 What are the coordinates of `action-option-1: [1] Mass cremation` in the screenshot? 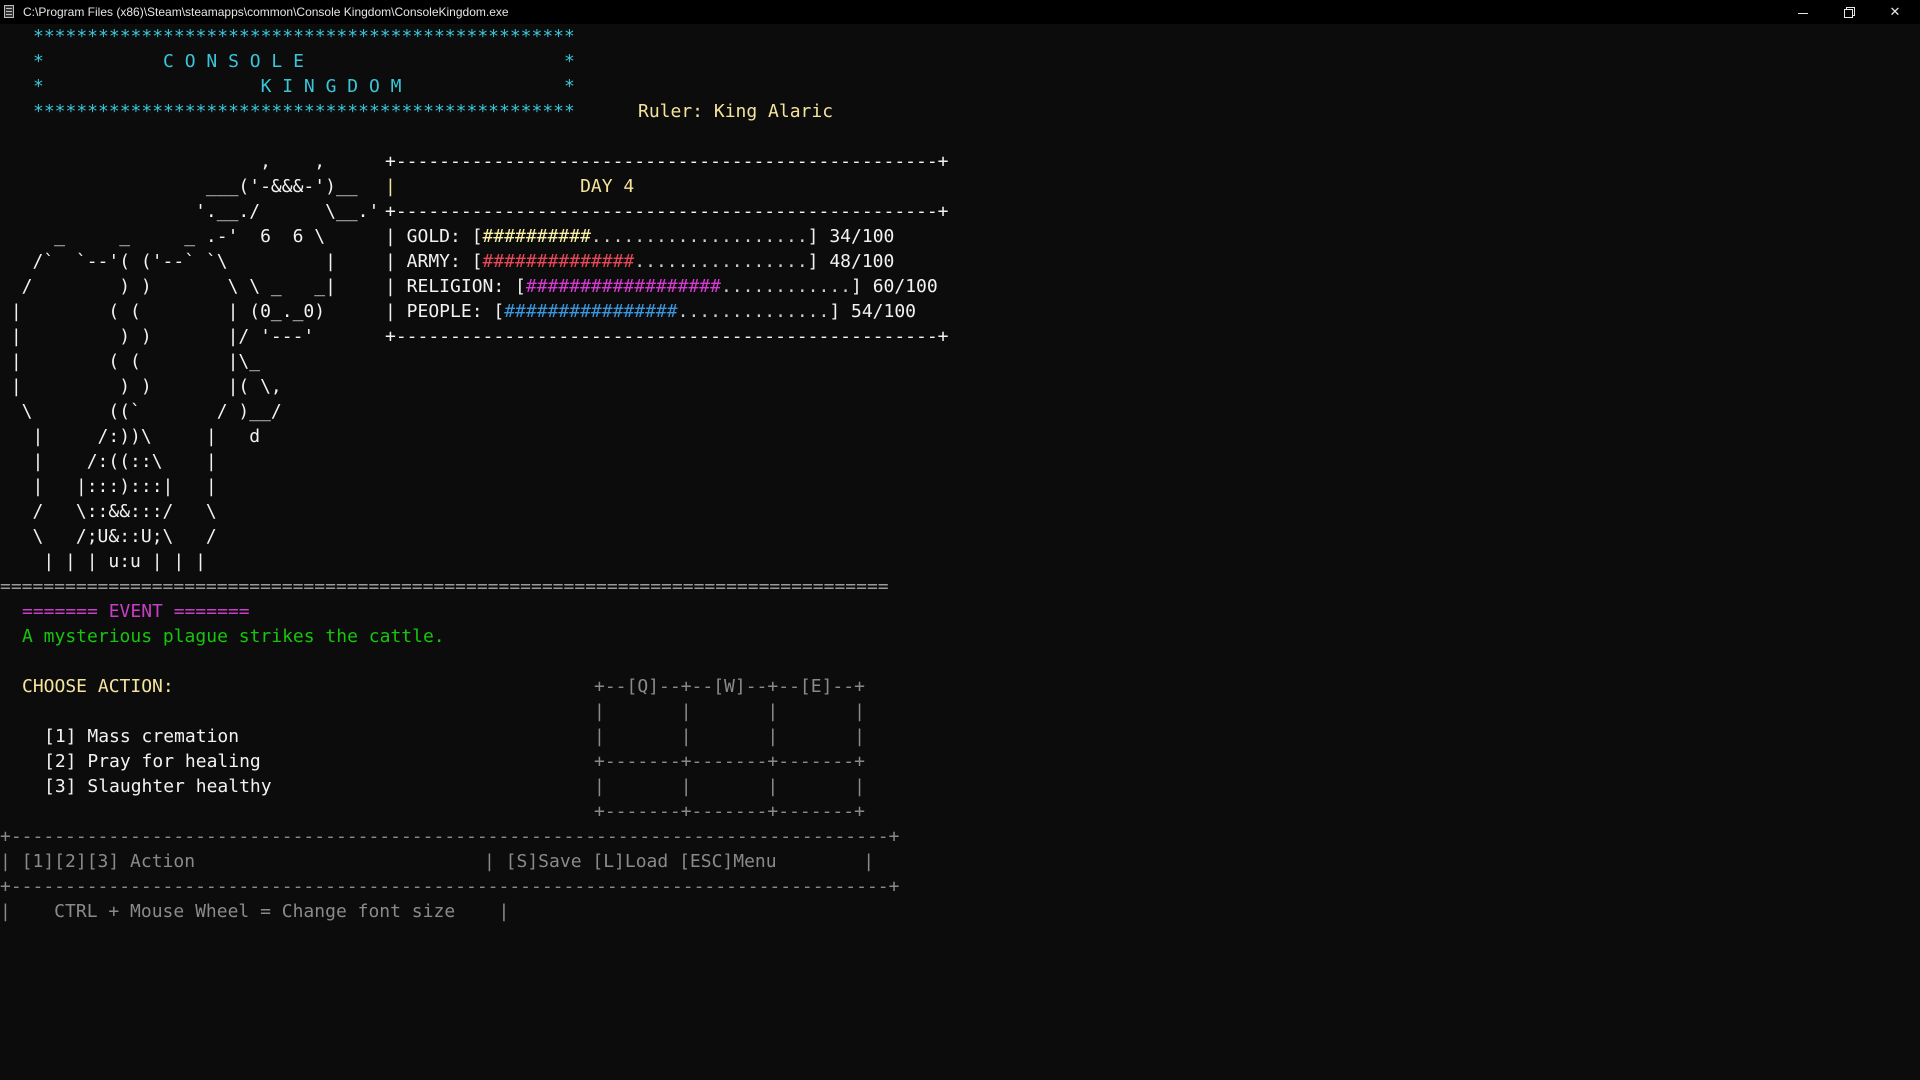 It's located at (141, 736).